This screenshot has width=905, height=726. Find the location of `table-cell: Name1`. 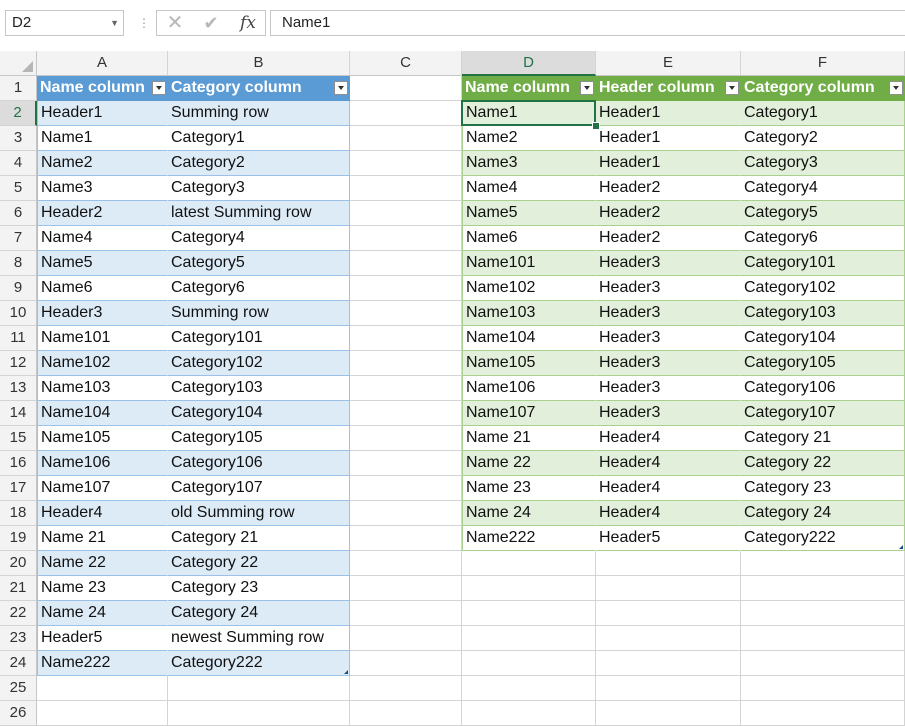

table-cell: Name1 is located at coordinates (529, 113).